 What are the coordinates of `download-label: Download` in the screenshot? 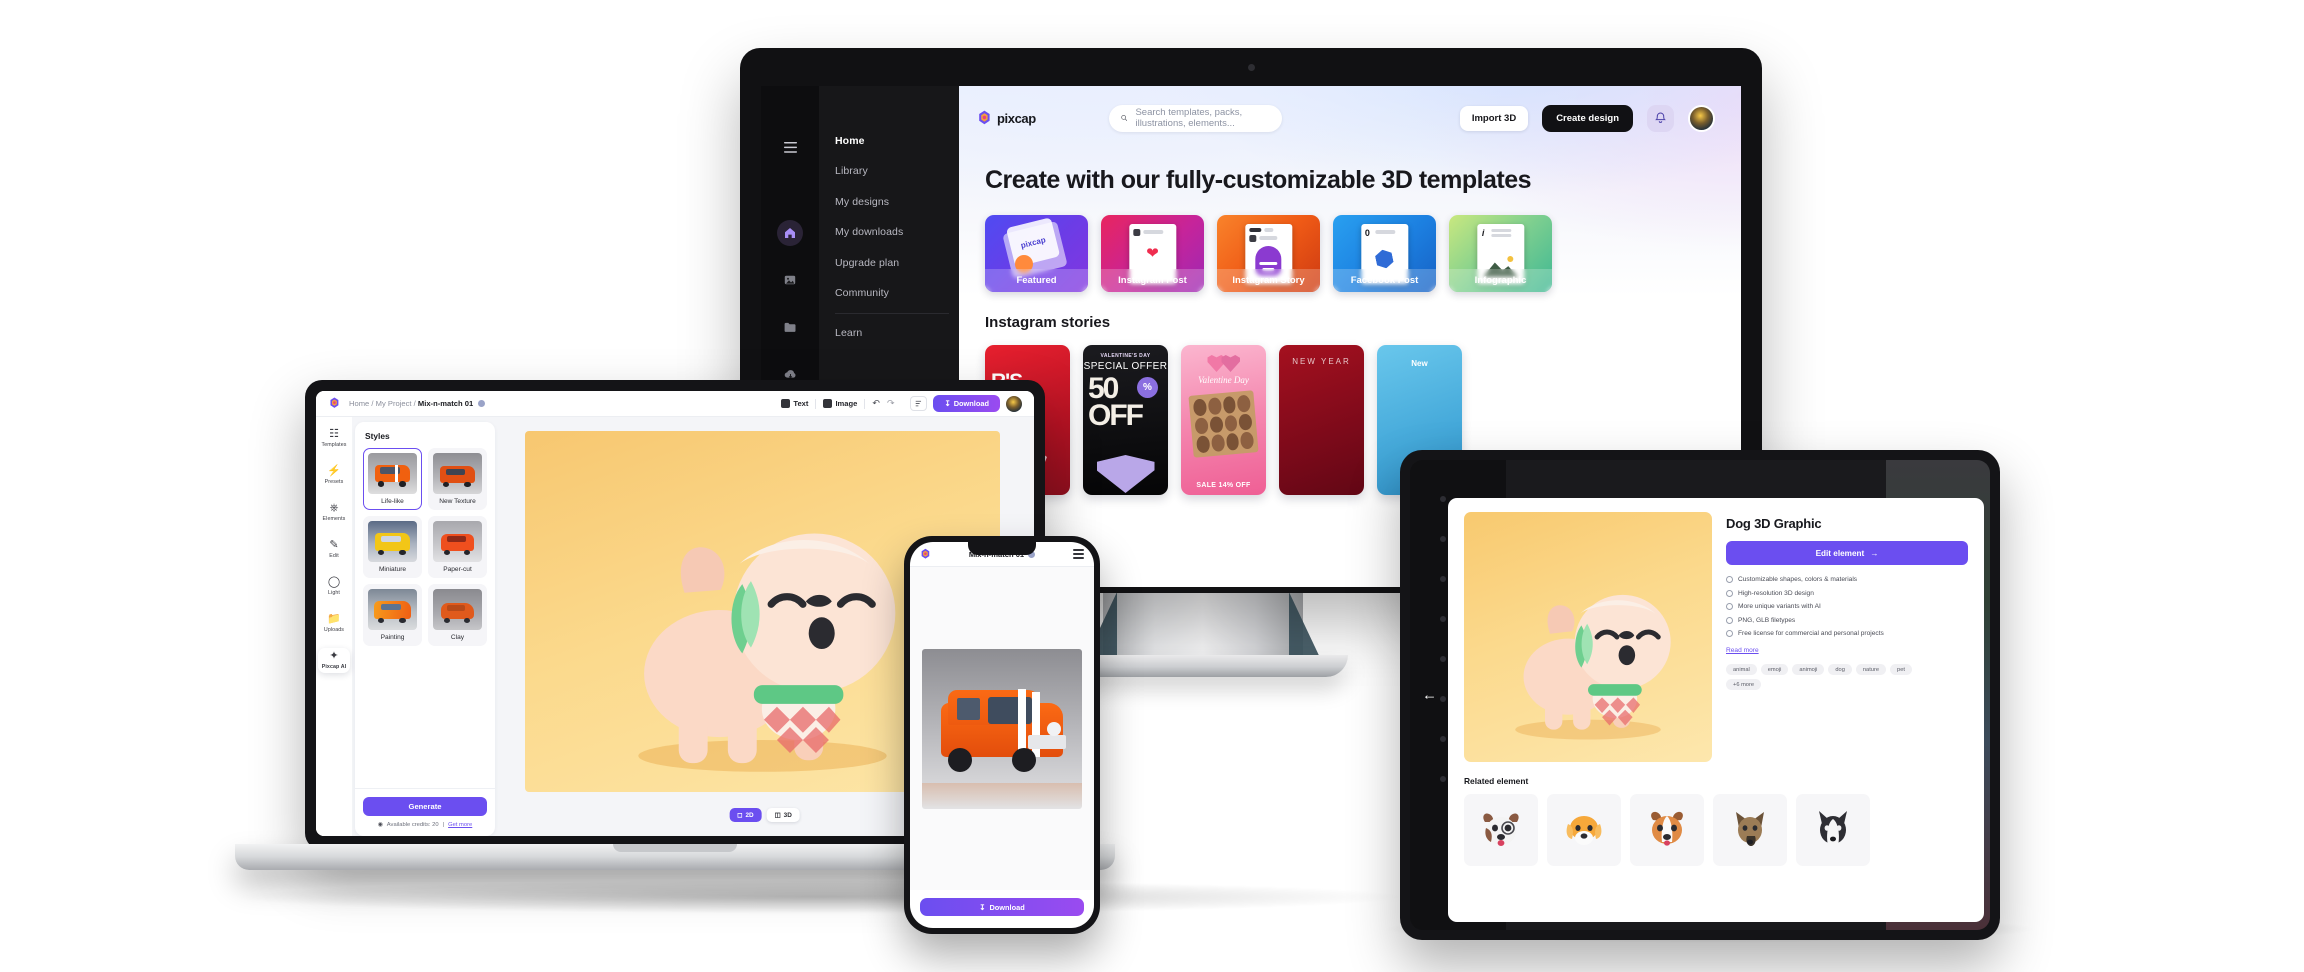 It's located at (971, 403).